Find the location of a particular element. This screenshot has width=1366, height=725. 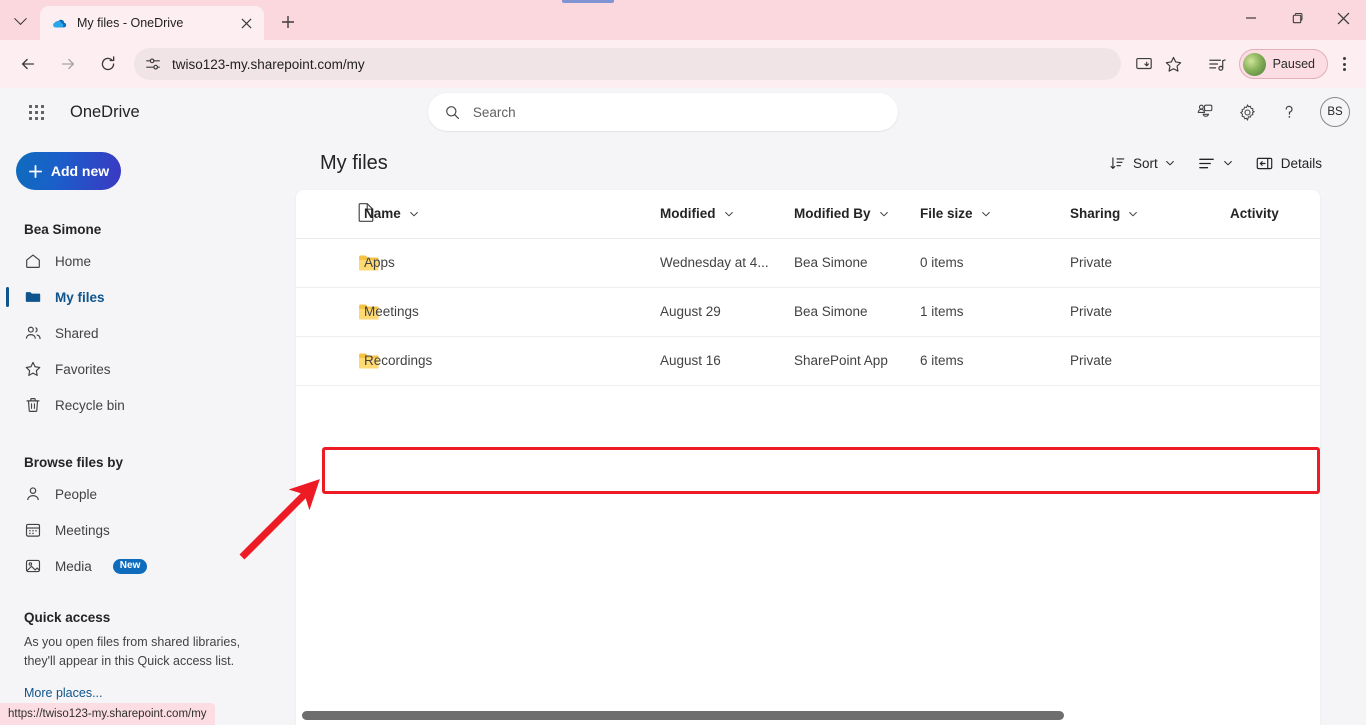

column-header-label: Modified is located at coordinates (688, 214).